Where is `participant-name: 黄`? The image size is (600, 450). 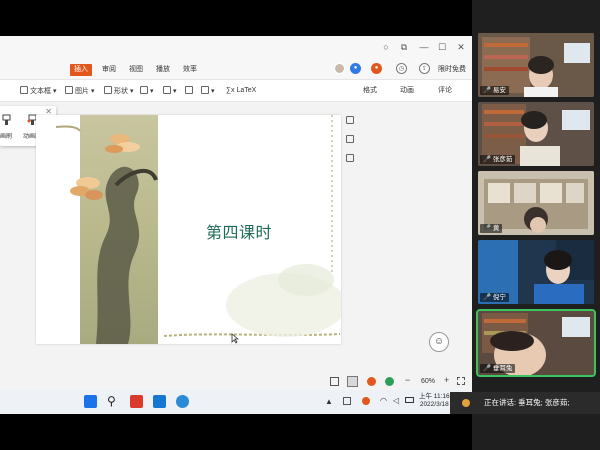
participant-name: 黄 is located at coordinates (496, 228).